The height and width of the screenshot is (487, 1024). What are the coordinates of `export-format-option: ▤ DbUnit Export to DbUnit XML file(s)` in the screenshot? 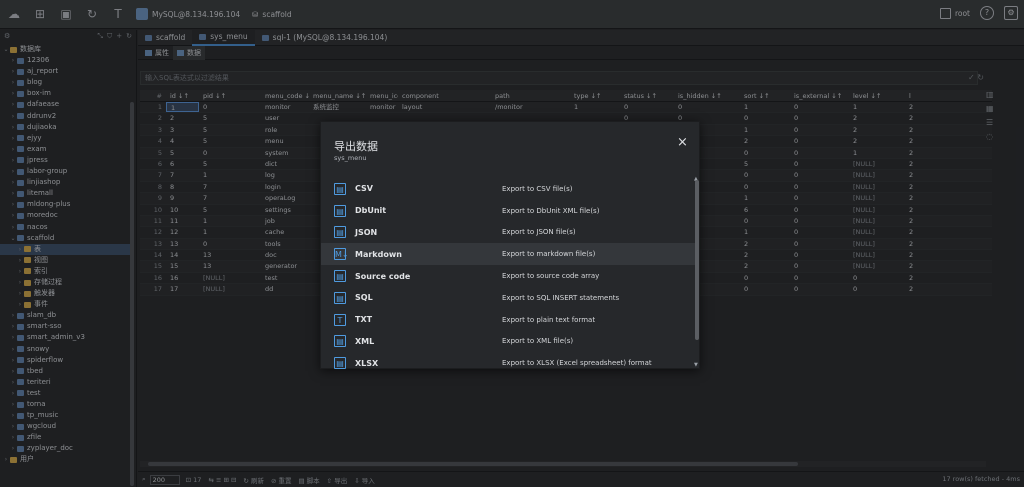 It's located at (509, 211).